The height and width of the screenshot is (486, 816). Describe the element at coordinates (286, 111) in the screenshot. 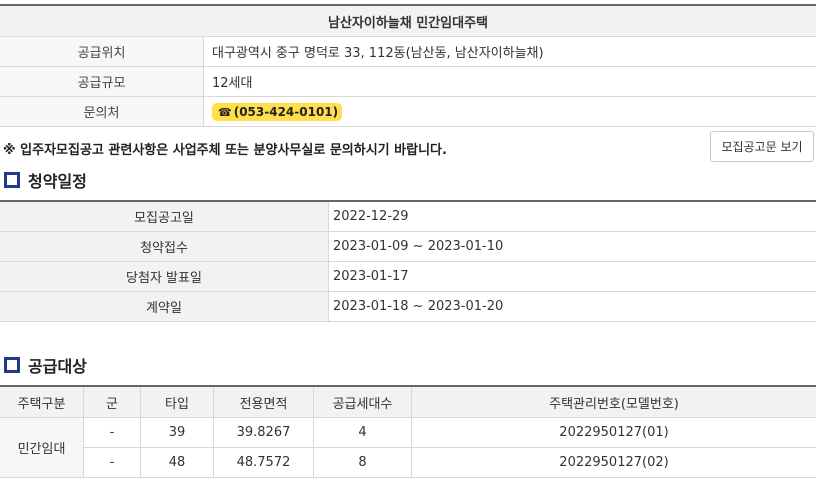

I see `phone-number: (053-424-0101)` at that location.